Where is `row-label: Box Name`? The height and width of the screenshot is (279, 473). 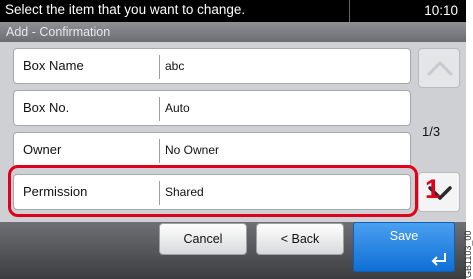
row-label: Box Name is located at coordinates (53, 65).